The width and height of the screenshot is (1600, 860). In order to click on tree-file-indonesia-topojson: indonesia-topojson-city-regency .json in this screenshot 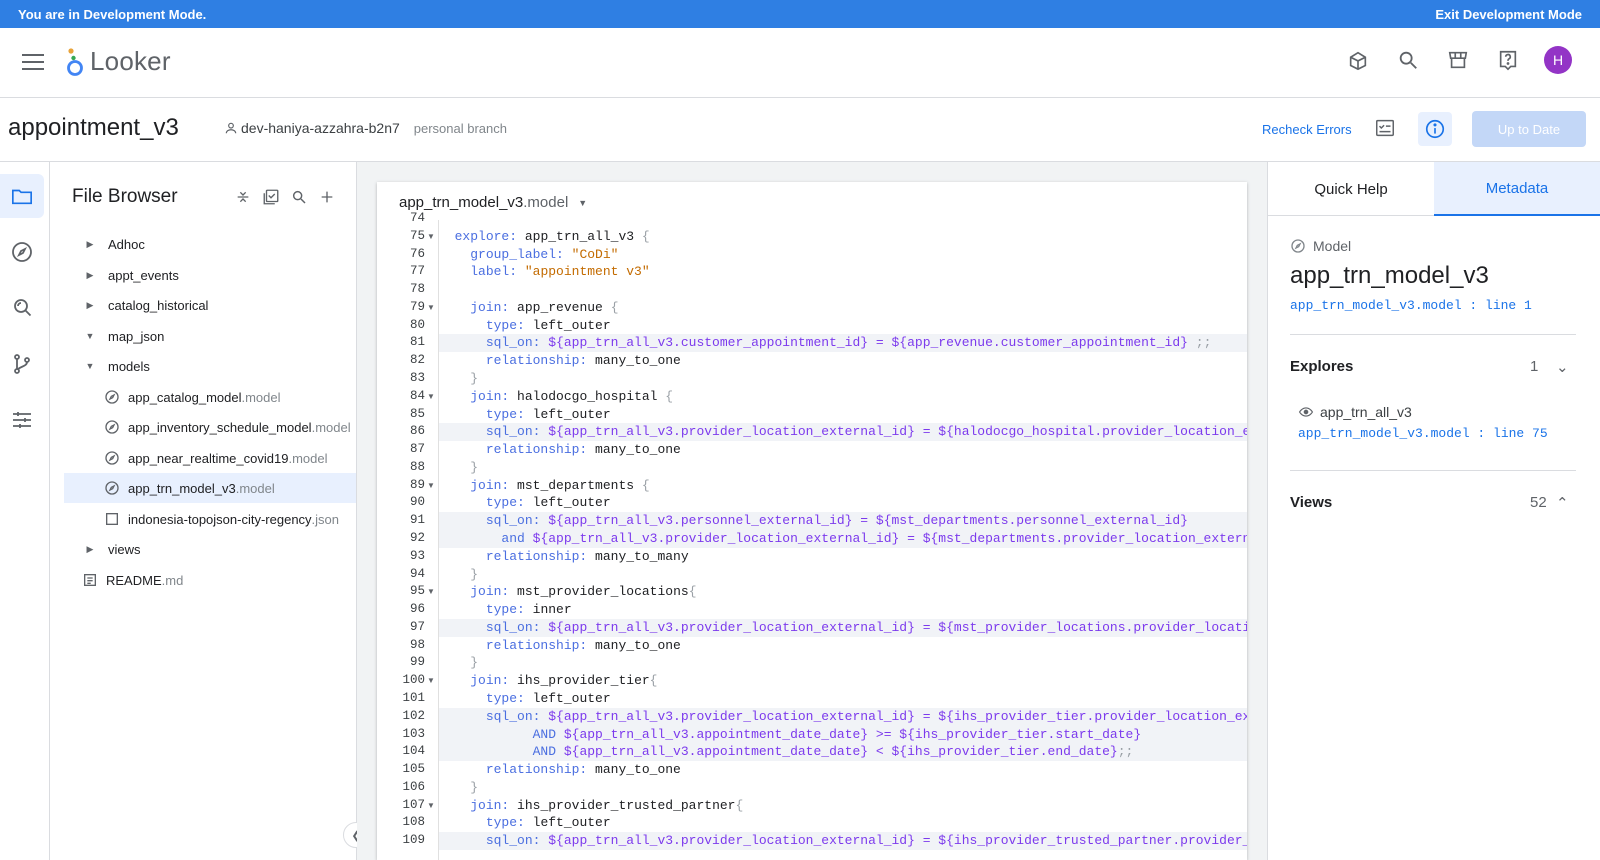, I will do `click(210, 519)`.